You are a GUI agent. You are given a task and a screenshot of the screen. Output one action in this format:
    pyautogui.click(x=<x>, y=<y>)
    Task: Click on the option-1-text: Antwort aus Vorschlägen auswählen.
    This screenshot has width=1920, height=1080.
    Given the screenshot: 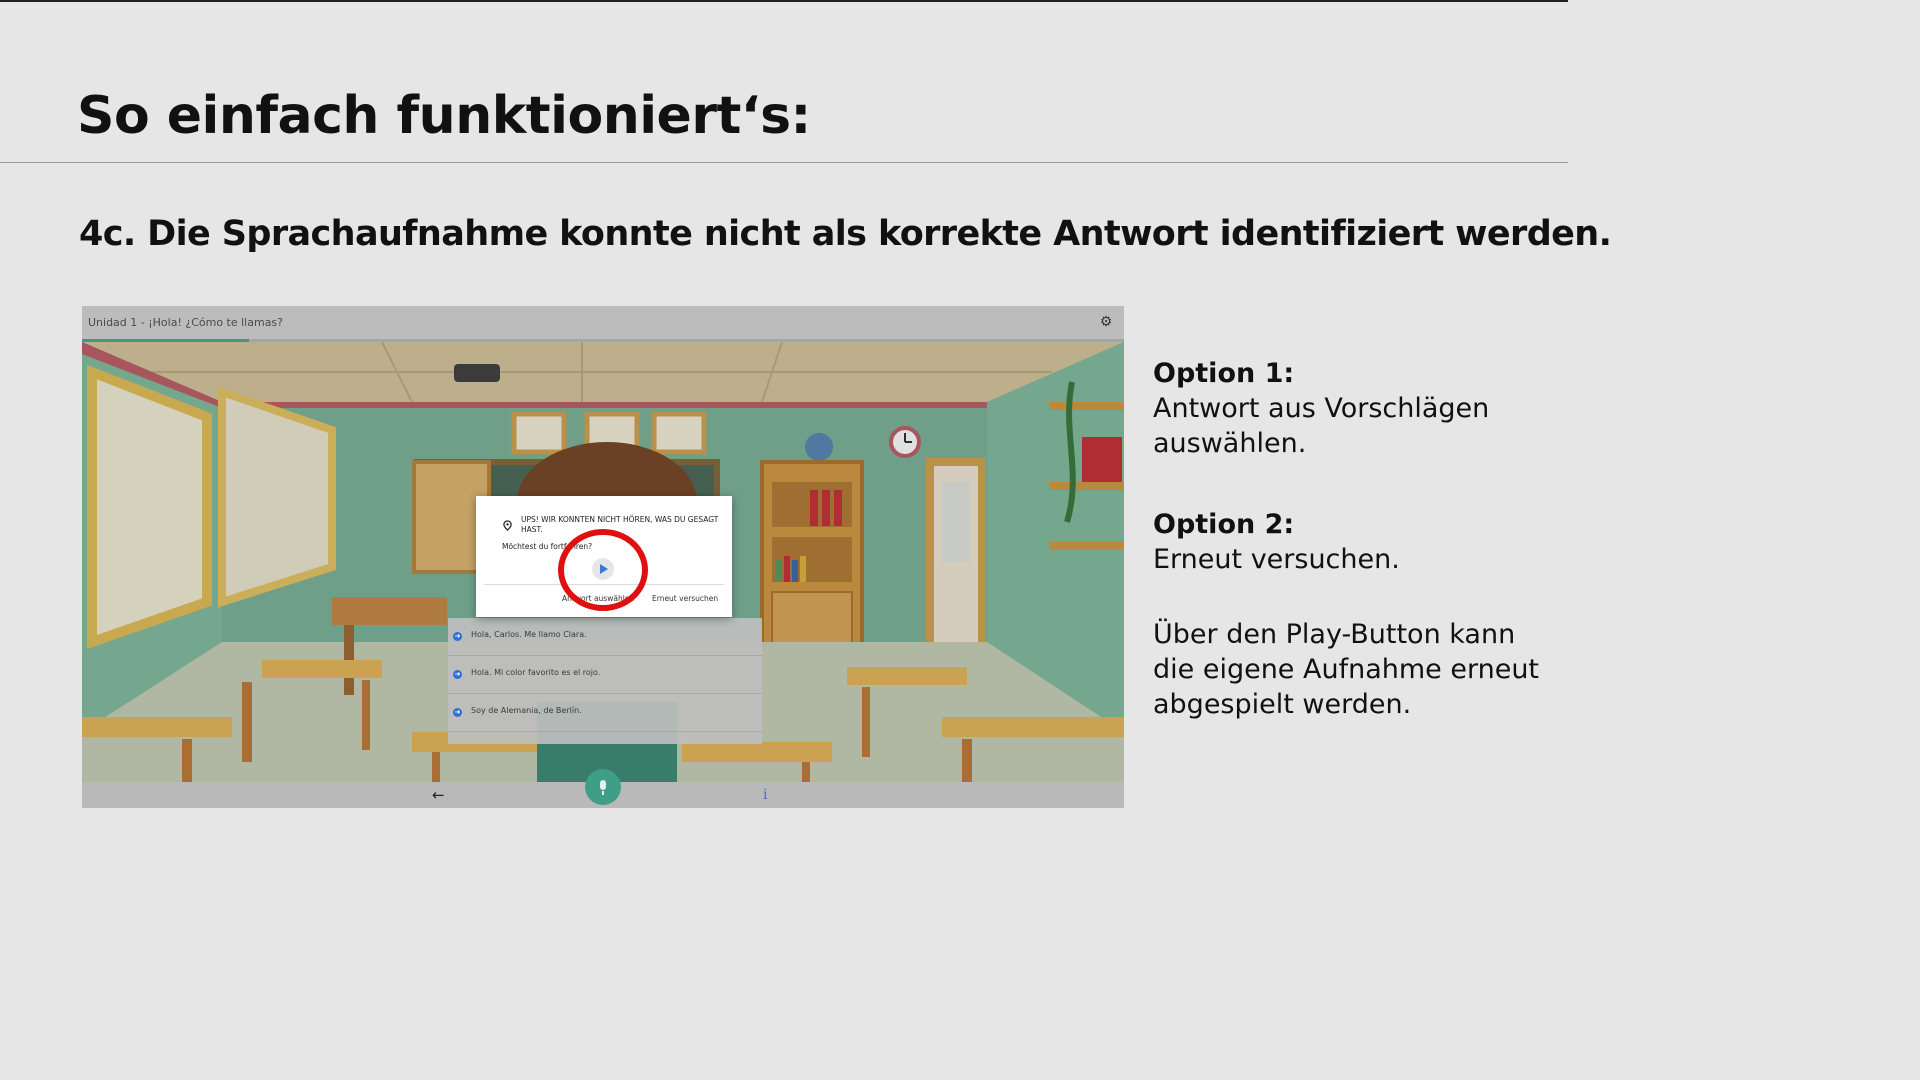 What is the action you would take?
    pyautogui.click(x=1321, y=426)
    